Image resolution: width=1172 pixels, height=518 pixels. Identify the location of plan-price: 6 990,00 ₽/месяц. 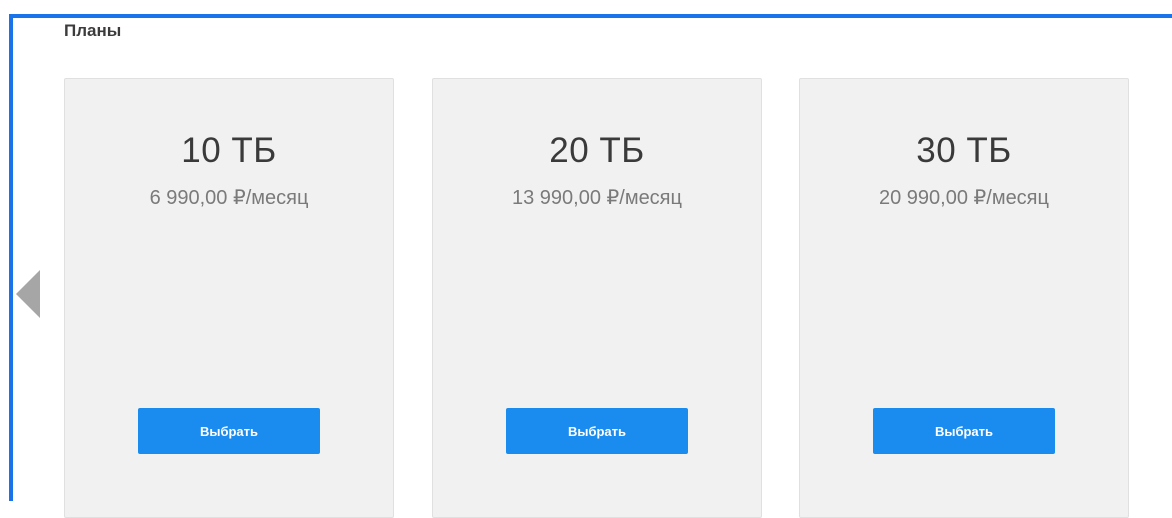
(229, 198).